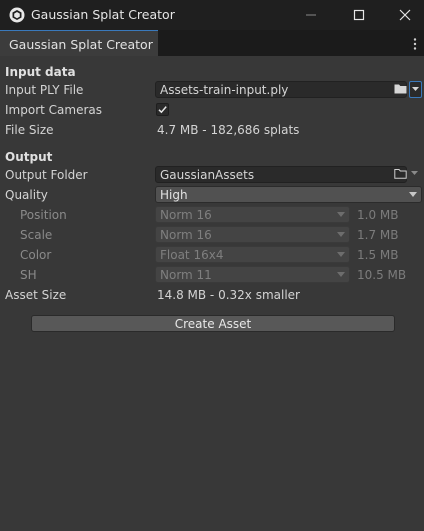  What do you see at coordinates (378, 235) in the screenshot?
I see `scale-size: 1.7 MB` at bounding box center [378, 235].